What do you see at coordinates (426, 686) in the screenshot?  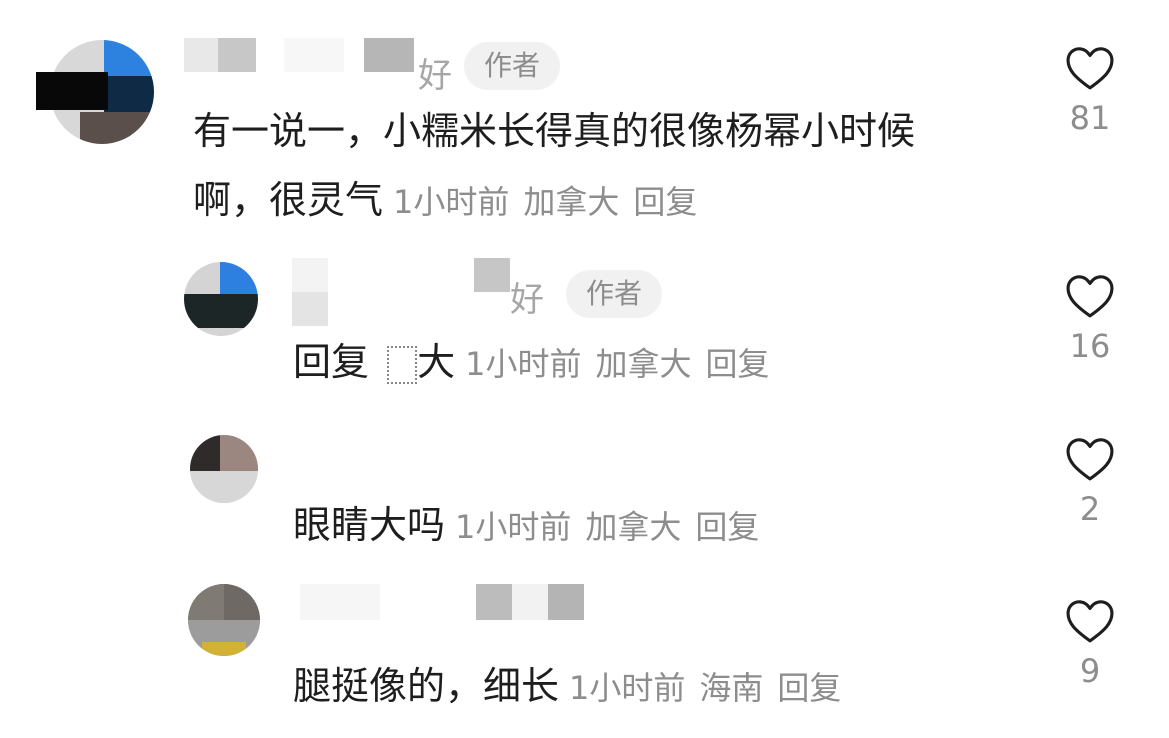 I see `comment-text: 腿挺像的，细长` at bounding box center [426, 686].